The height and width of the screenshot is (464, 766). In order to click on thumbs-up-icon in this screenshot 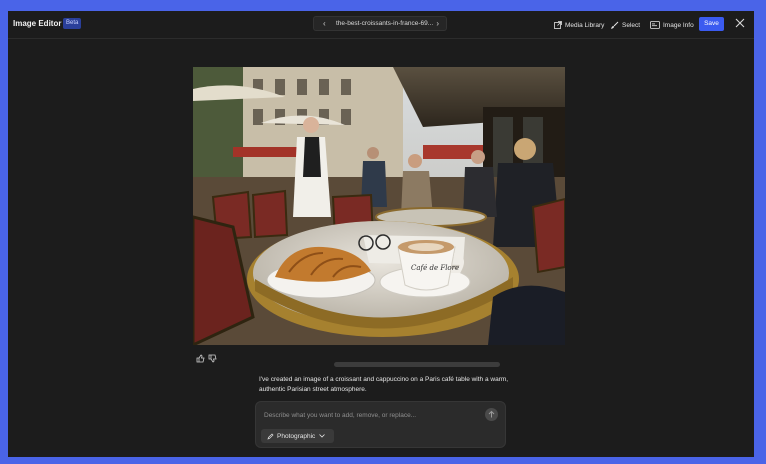, I will do `click(200, 356)`.